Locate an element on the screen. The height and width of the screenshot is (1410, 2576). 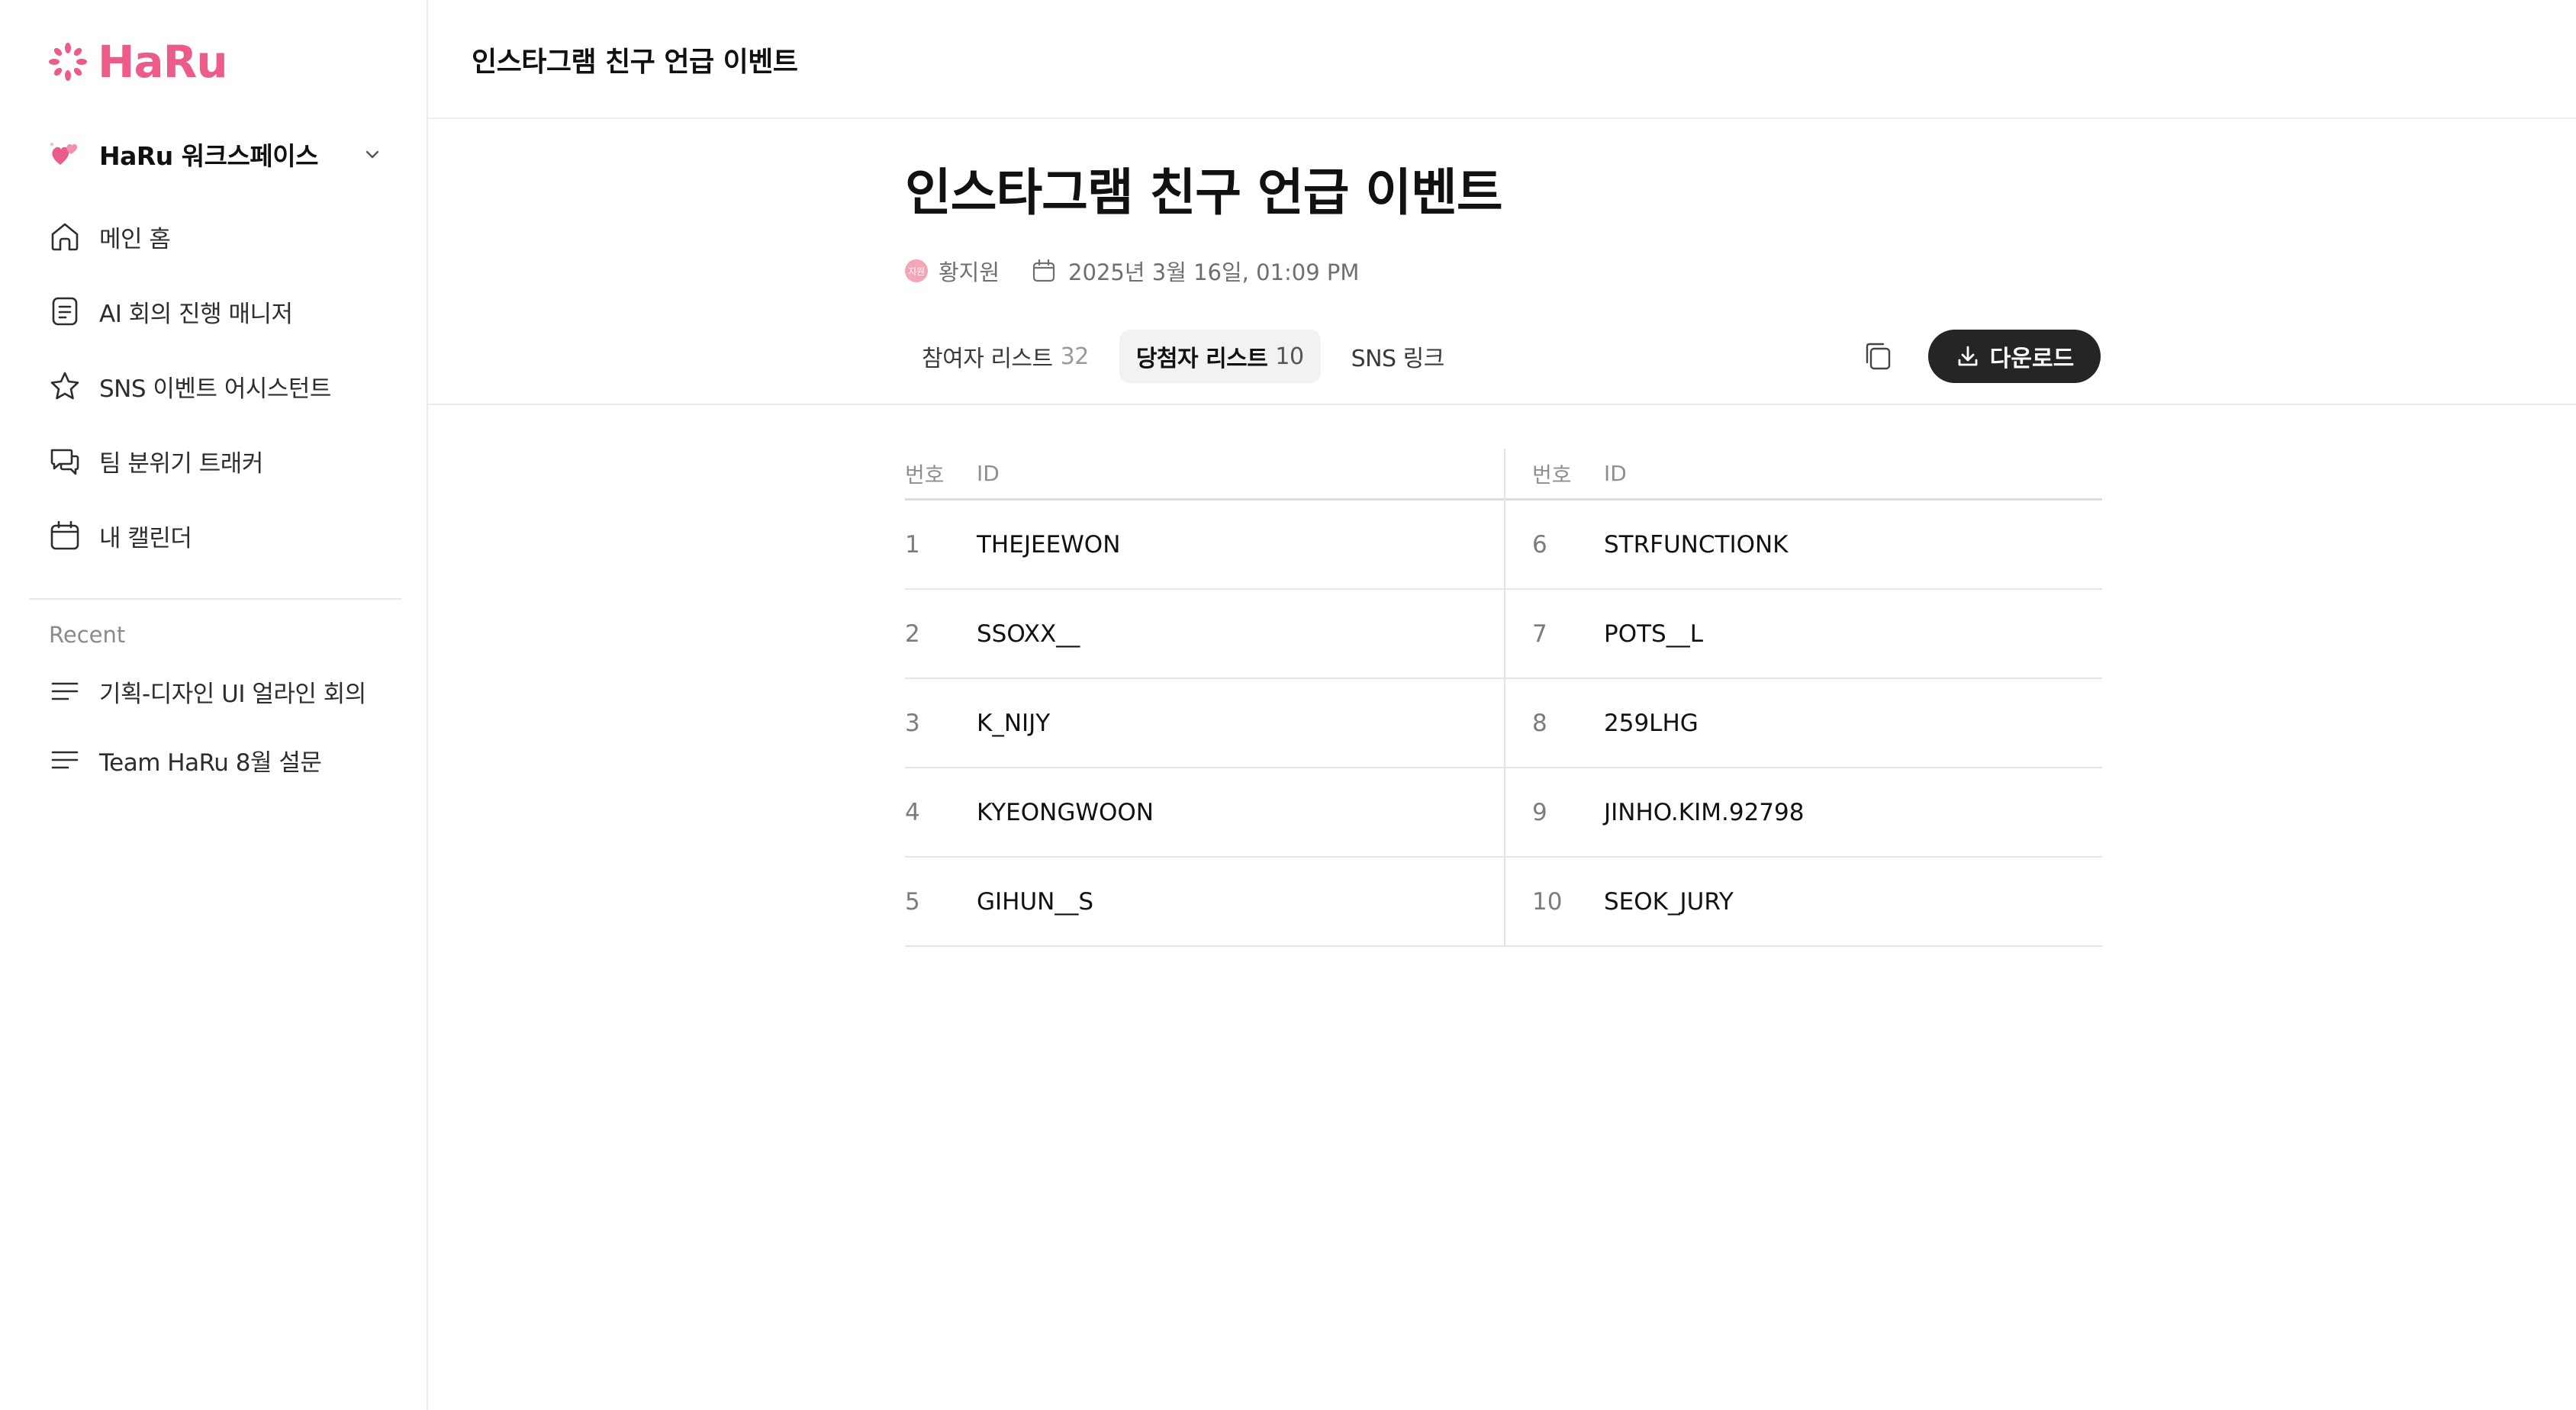
sidebar-item-label: 팀 분위기 트래커 is located at coordinates (181, 463).